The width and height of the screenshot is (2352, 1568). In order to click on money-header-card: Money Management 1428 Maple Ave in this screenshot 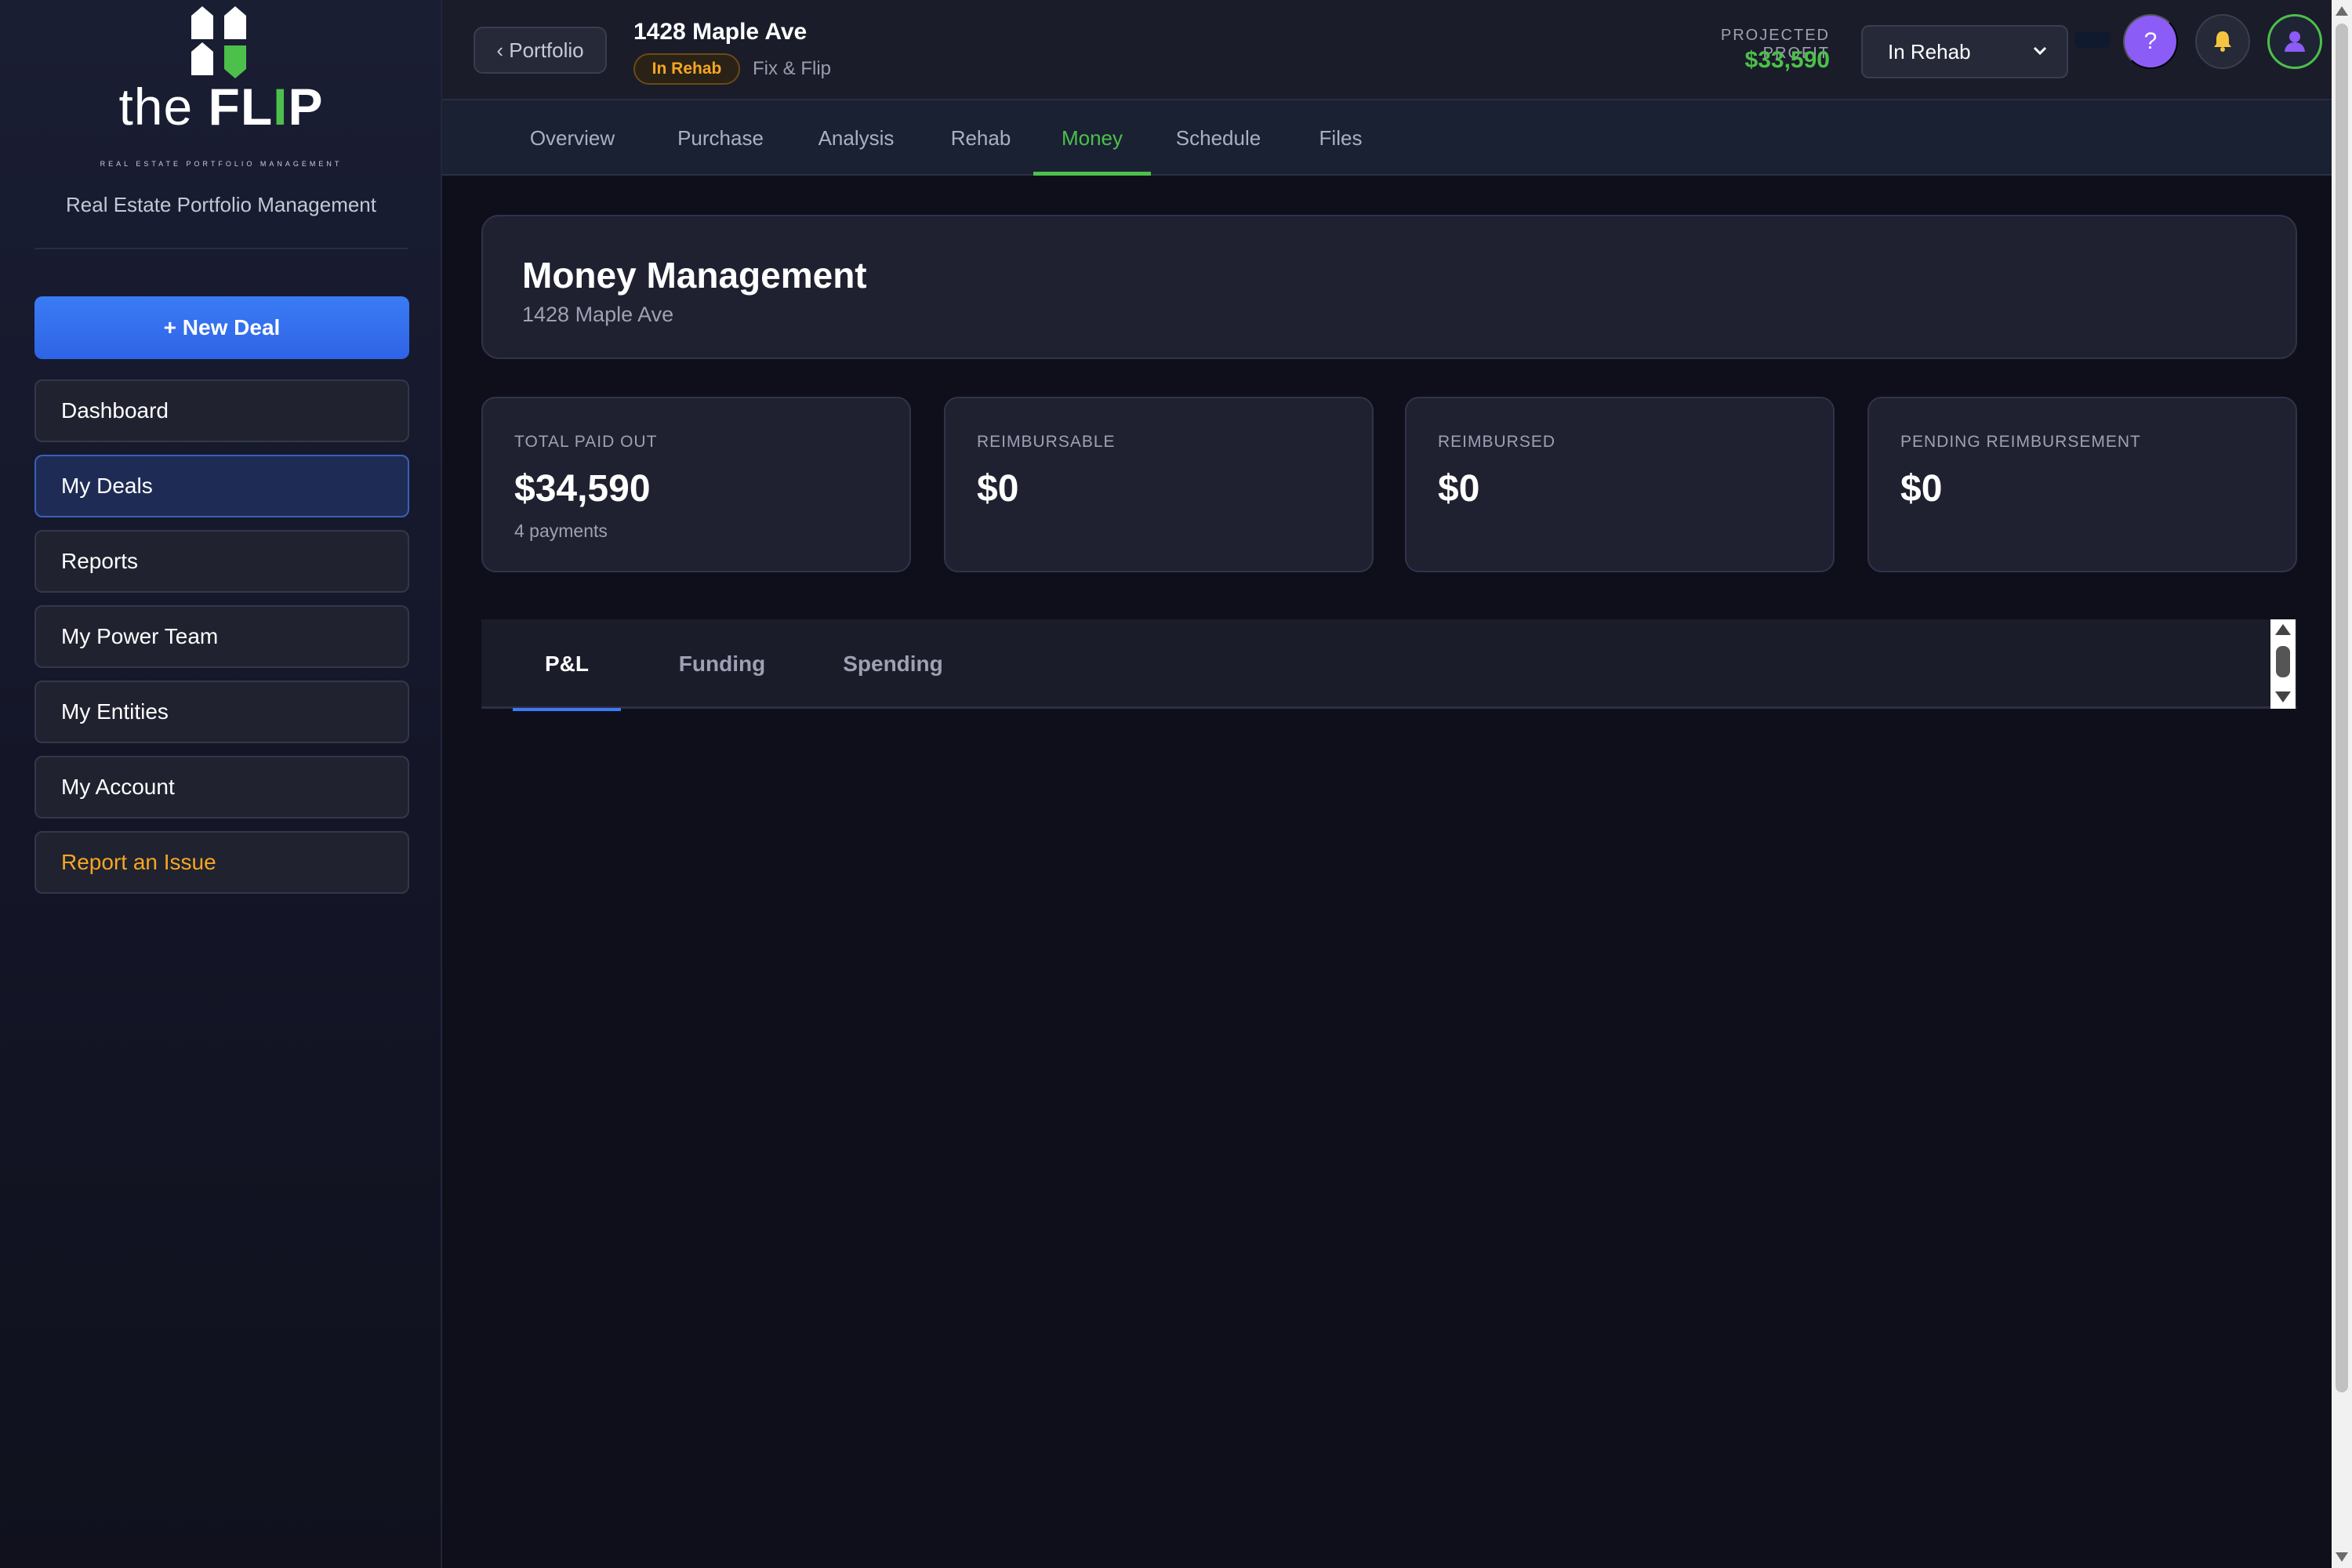, I will do `click(1389, 287)`.